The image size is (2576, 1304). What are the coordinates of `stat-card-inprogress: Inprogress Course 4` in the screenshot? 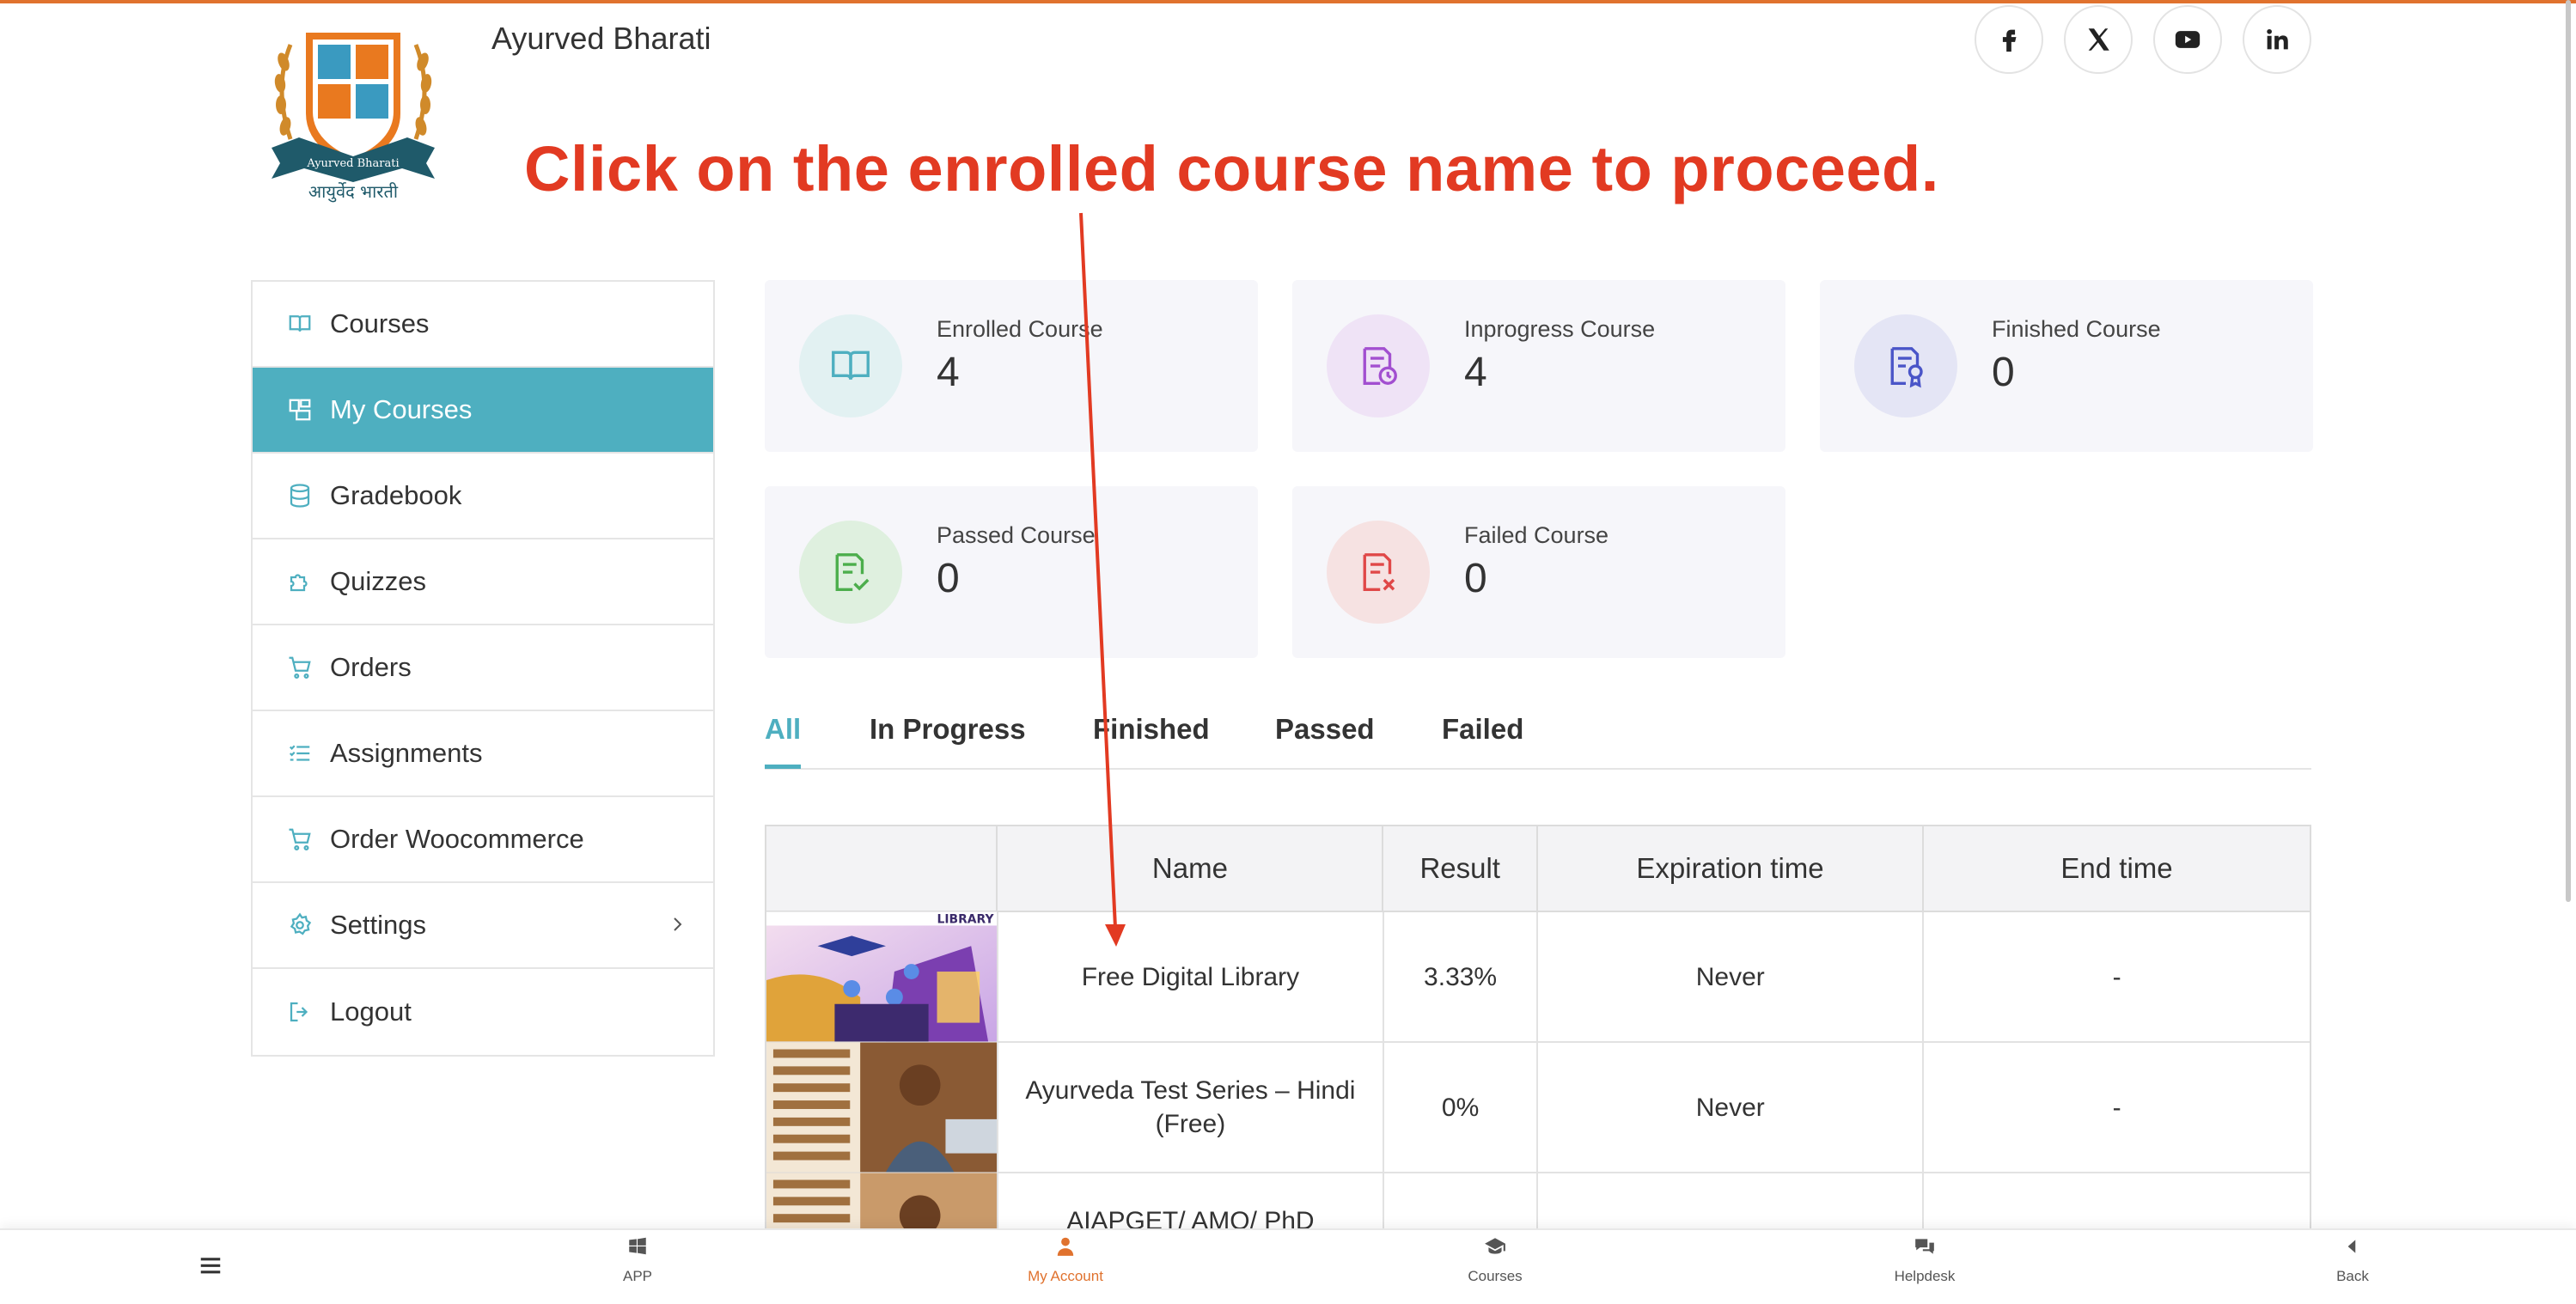 It's located at (1538, 366).